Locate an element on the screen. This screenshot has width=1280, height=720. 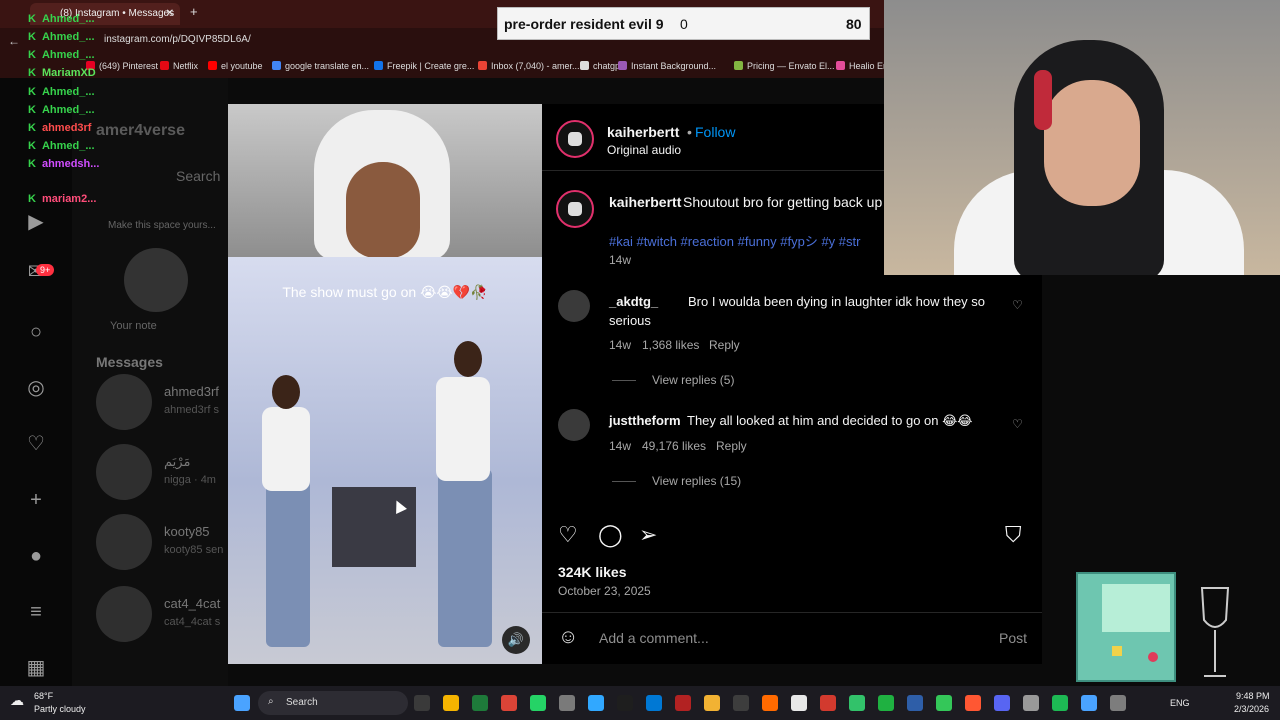
comment-likes: 49,176 likes is located at coordinates (674, 446).